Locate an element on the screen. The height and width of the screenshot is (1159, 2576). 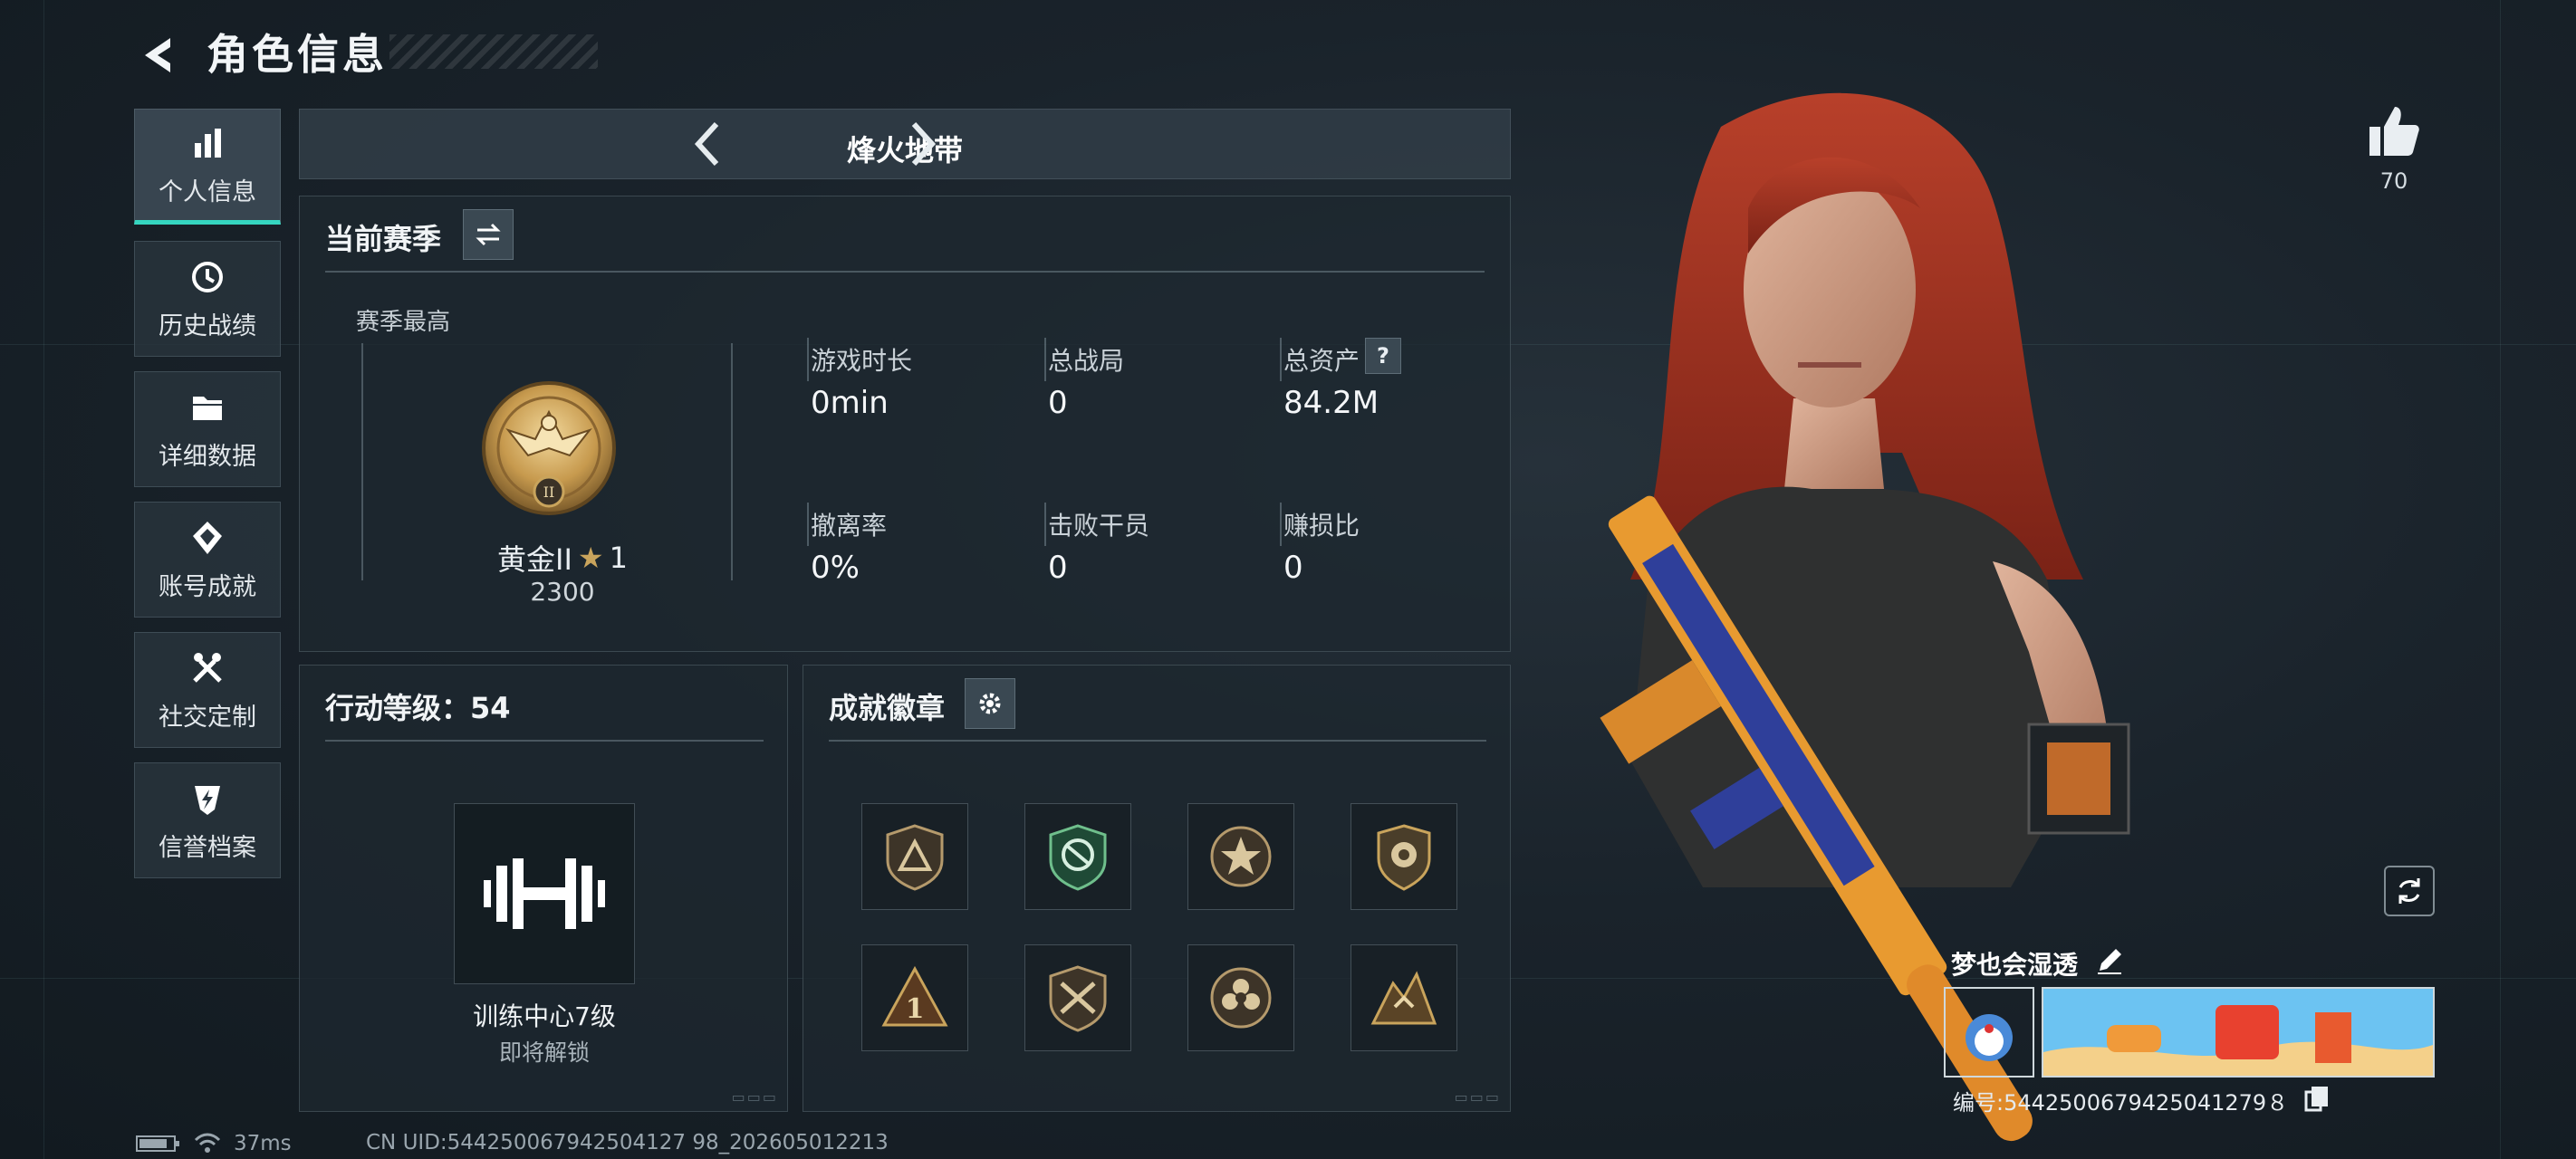
rank-name: 黄金II is located at coordinates (534, 560).